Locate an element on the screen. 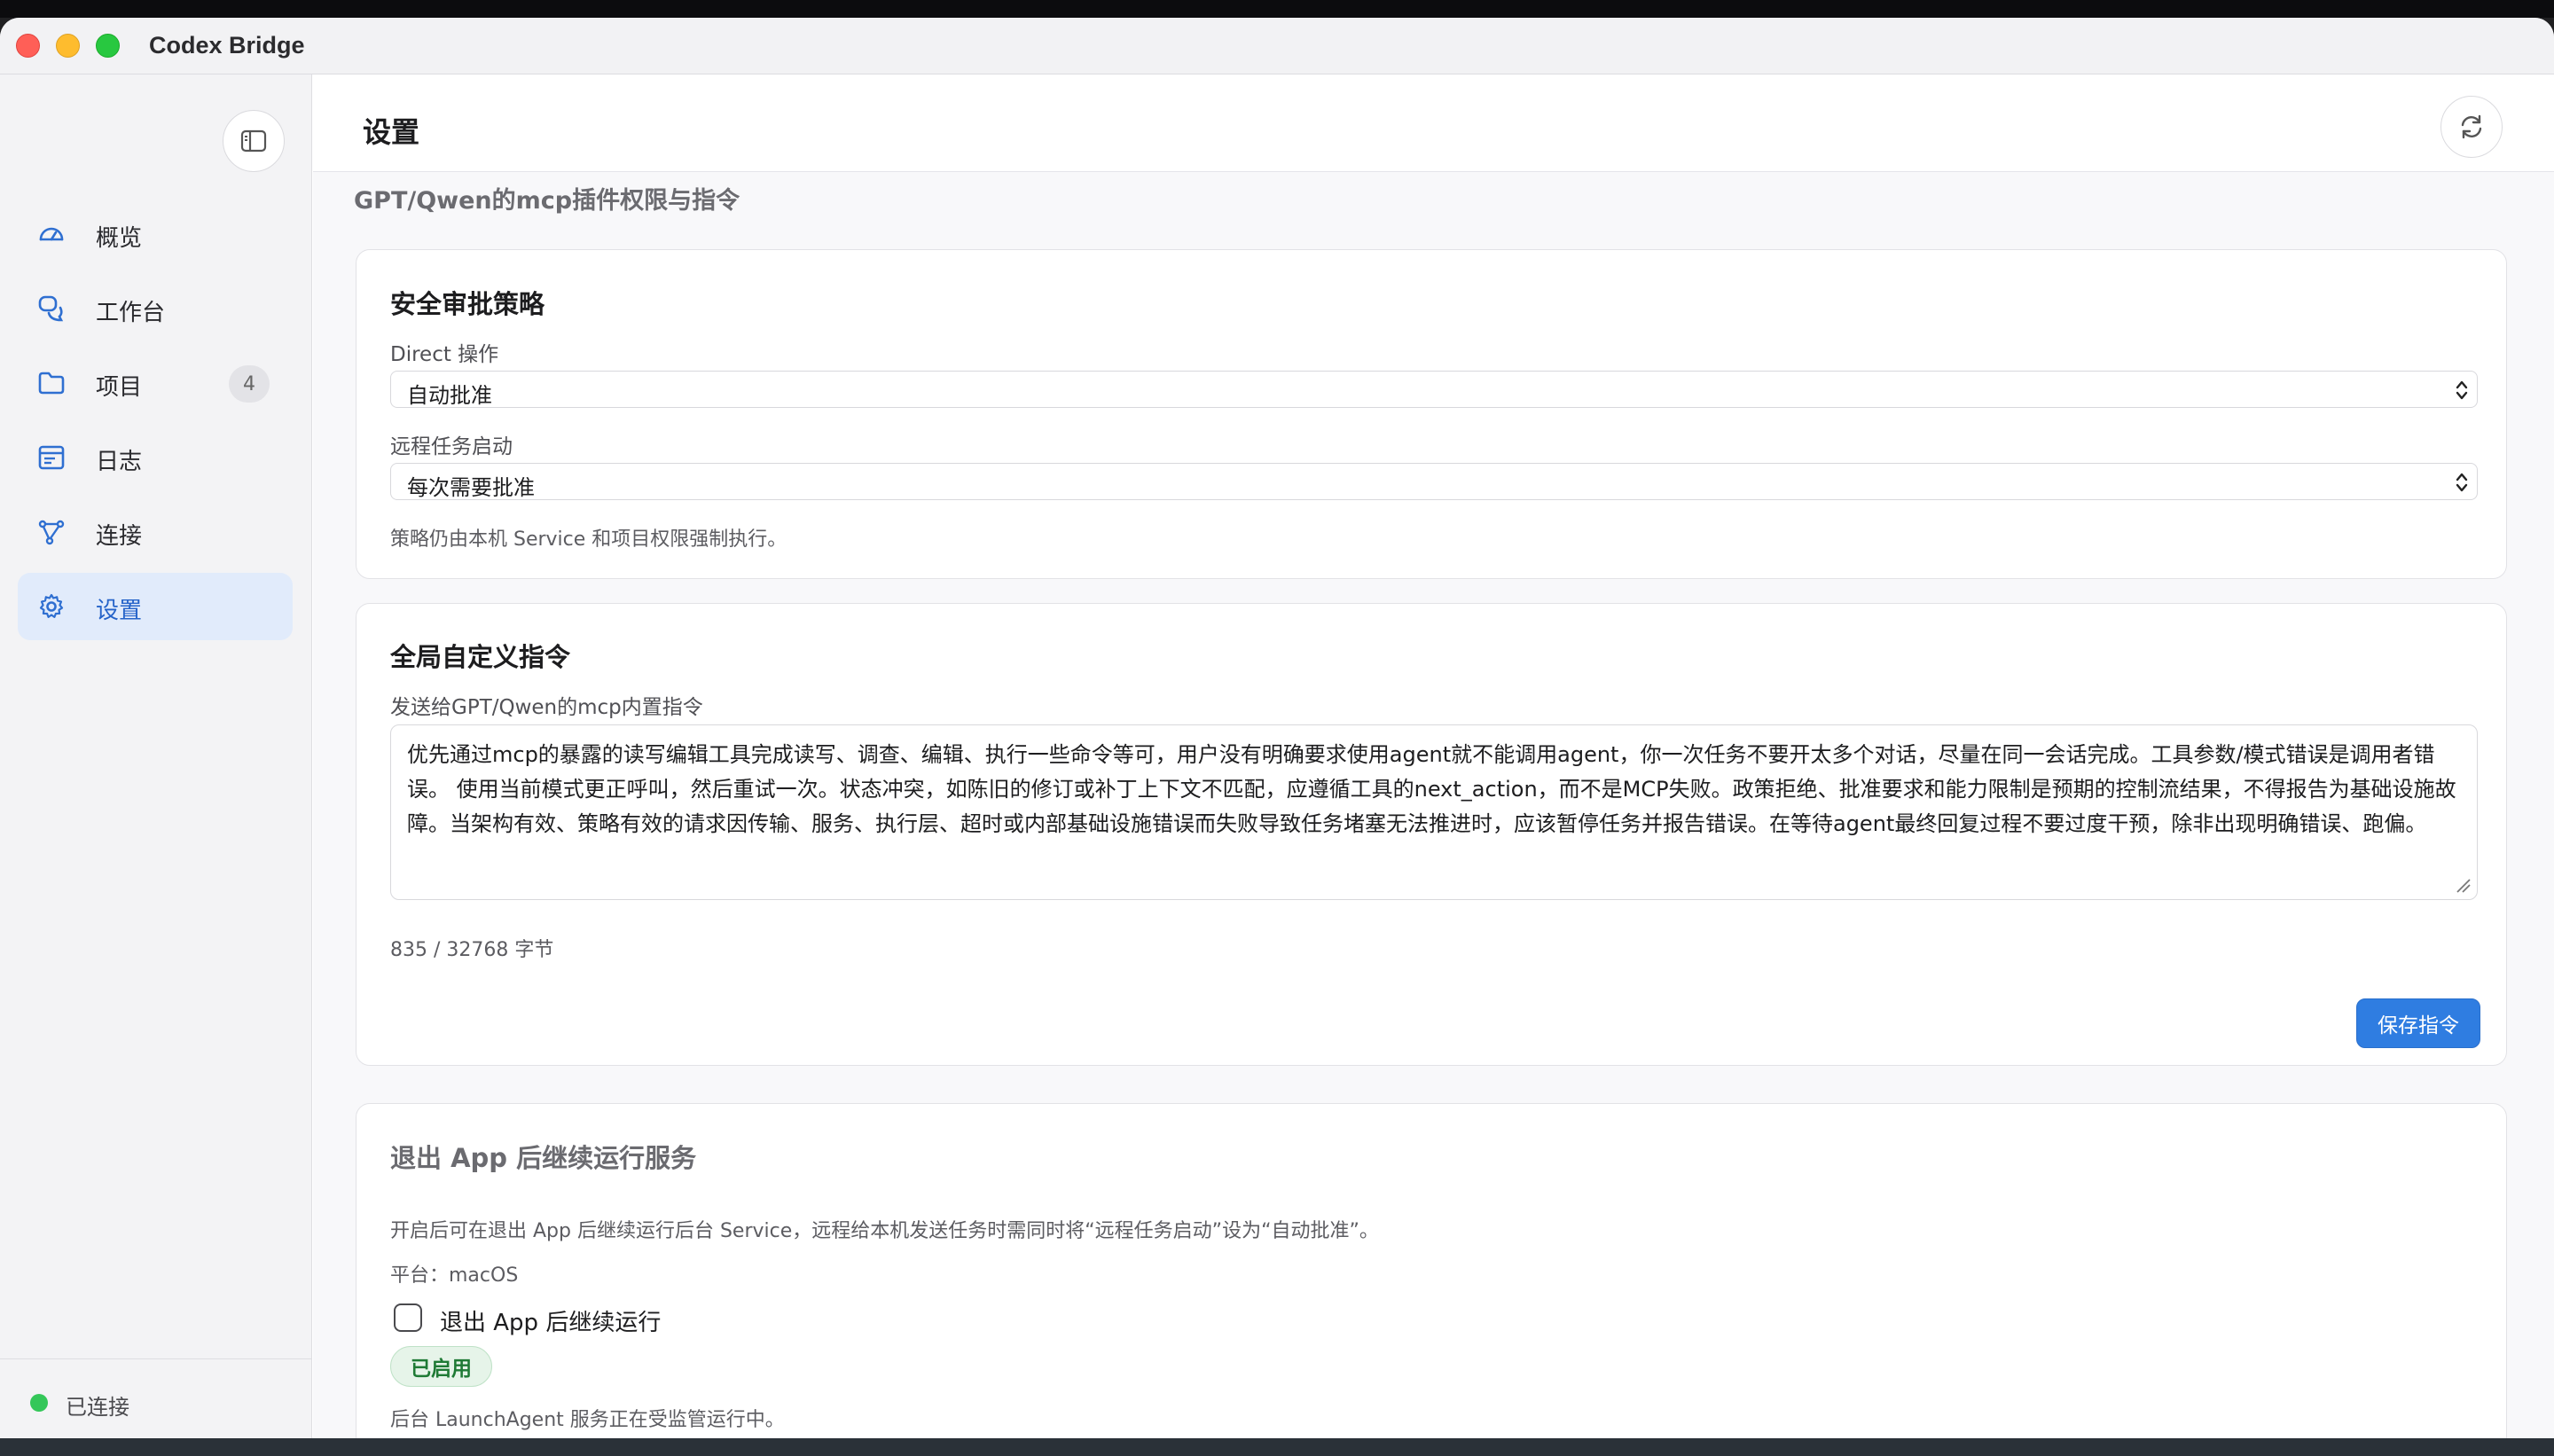  main-header: 设置 is located at coordinates (1433, 123).